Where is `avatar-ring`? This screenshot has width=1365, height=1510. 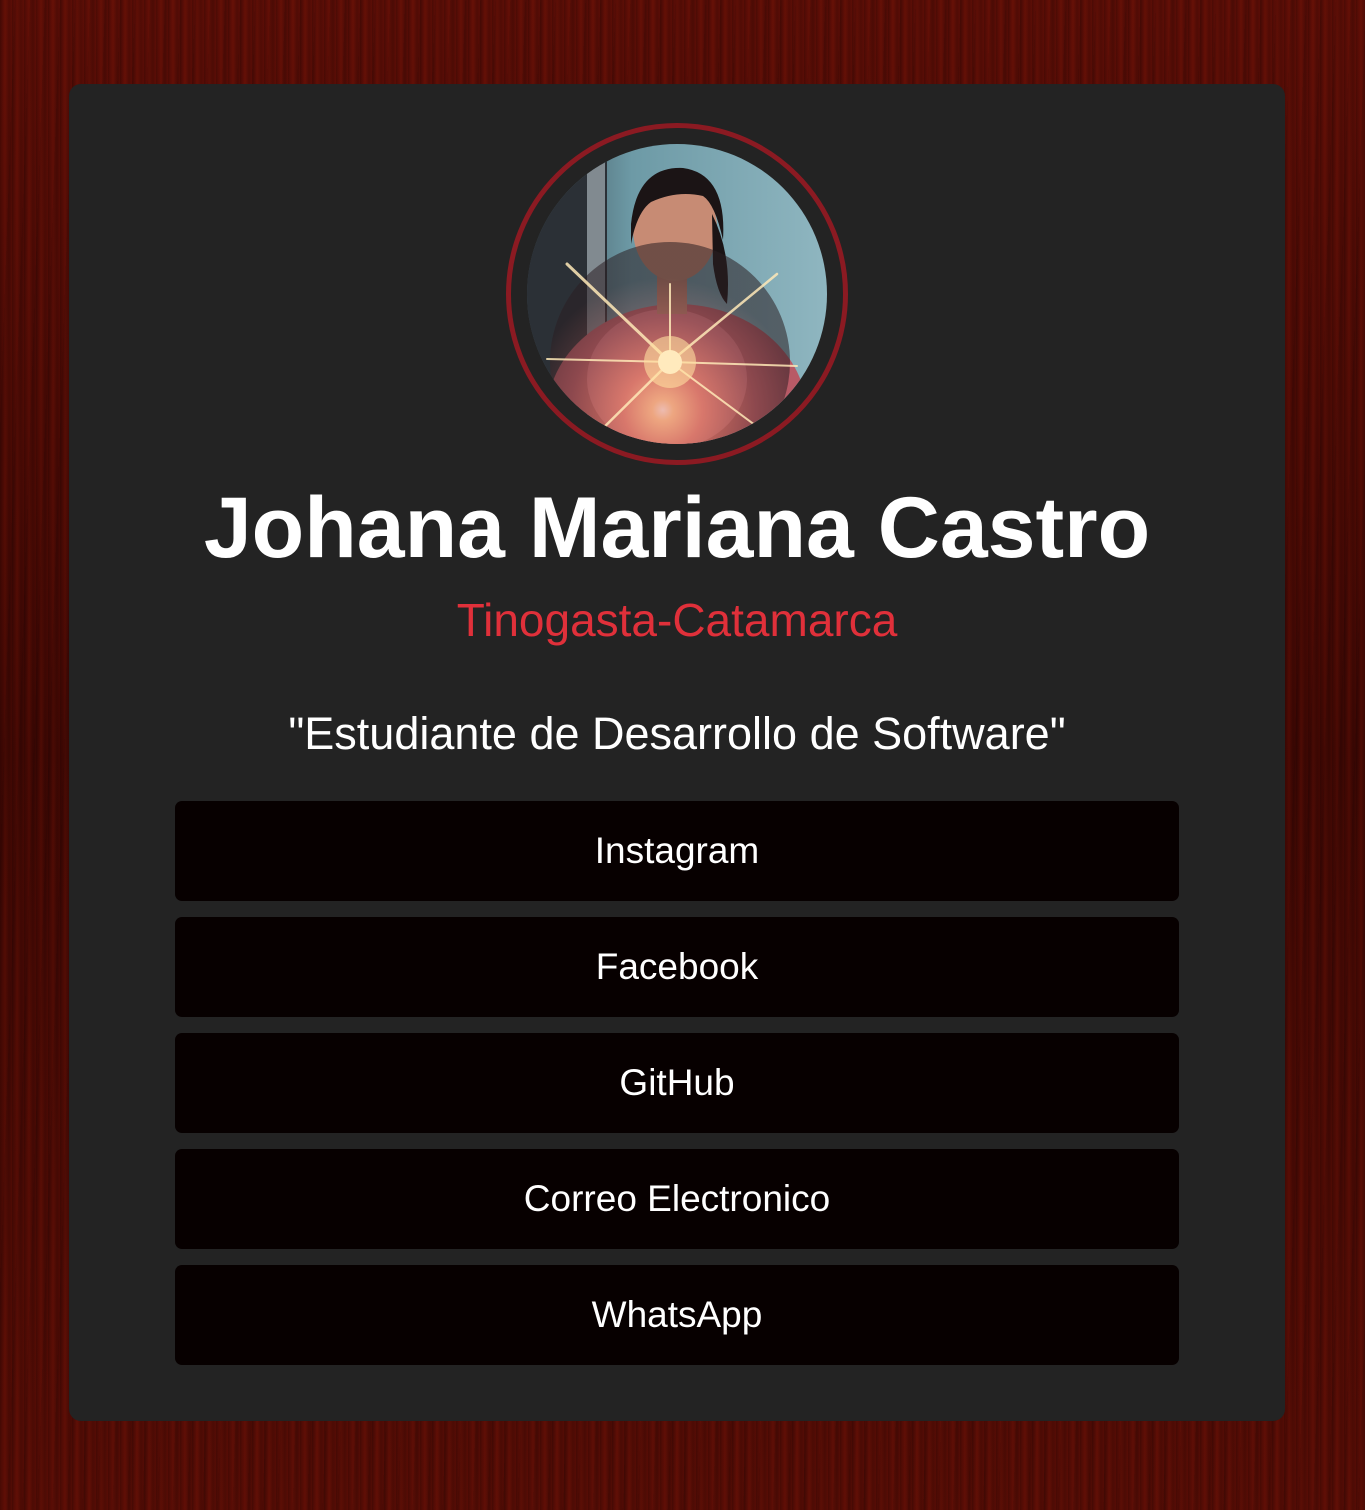 avatar-ring is located at coordinates (677, 294).